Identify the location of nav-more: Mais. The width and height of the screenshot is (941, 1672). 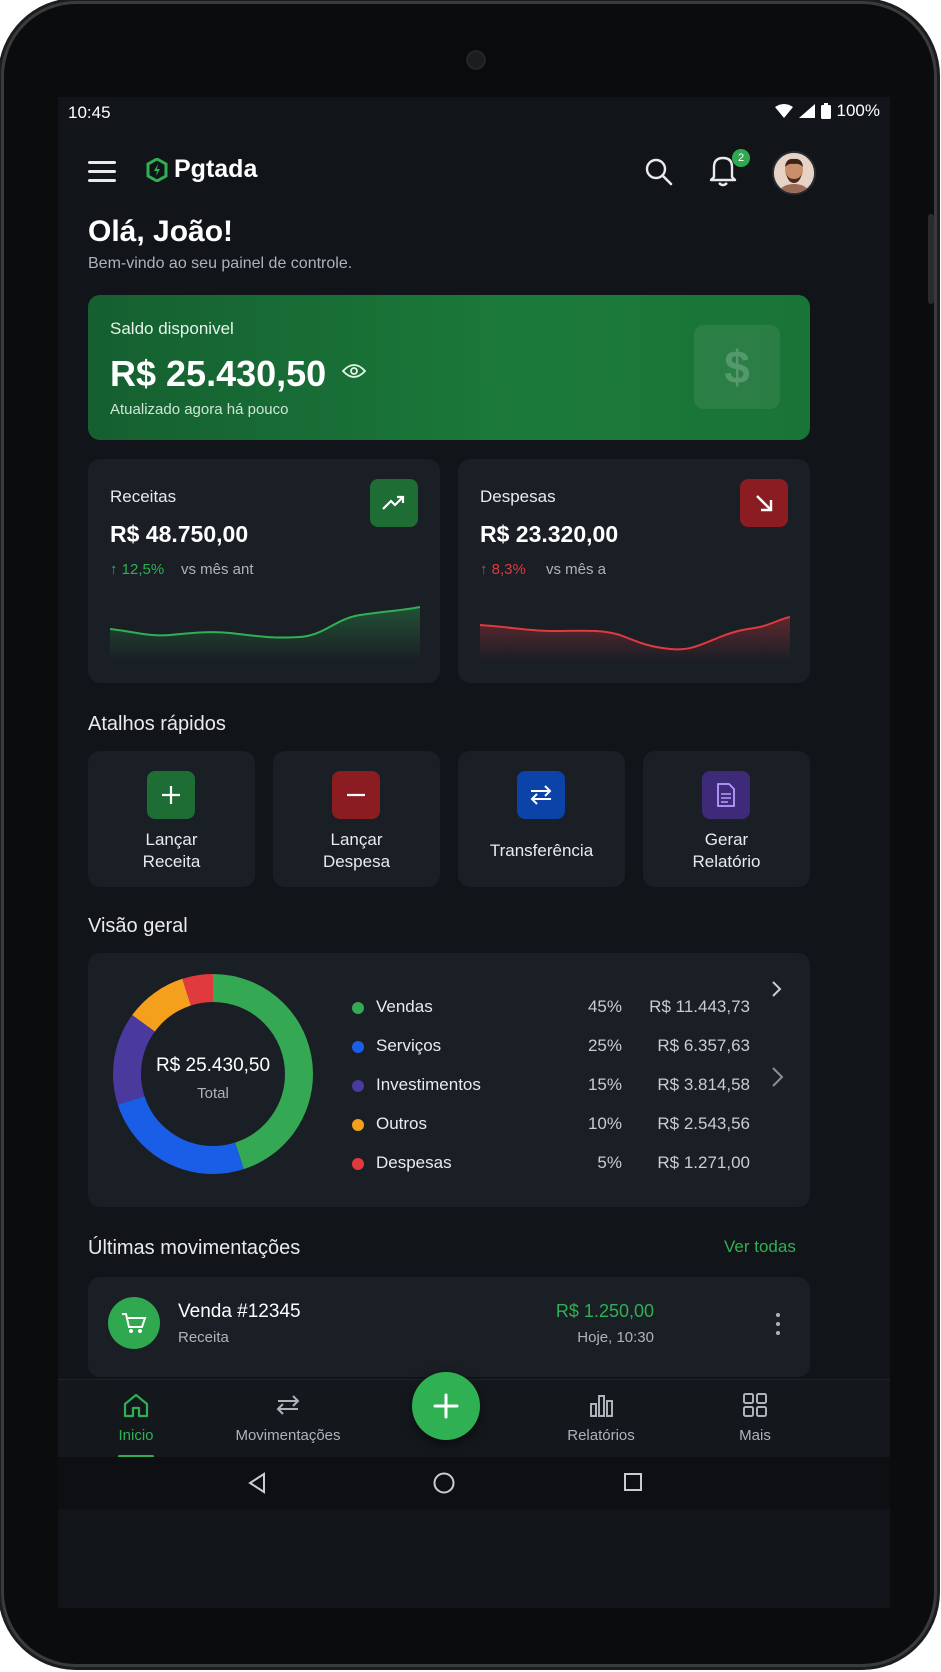
(755, 1418).